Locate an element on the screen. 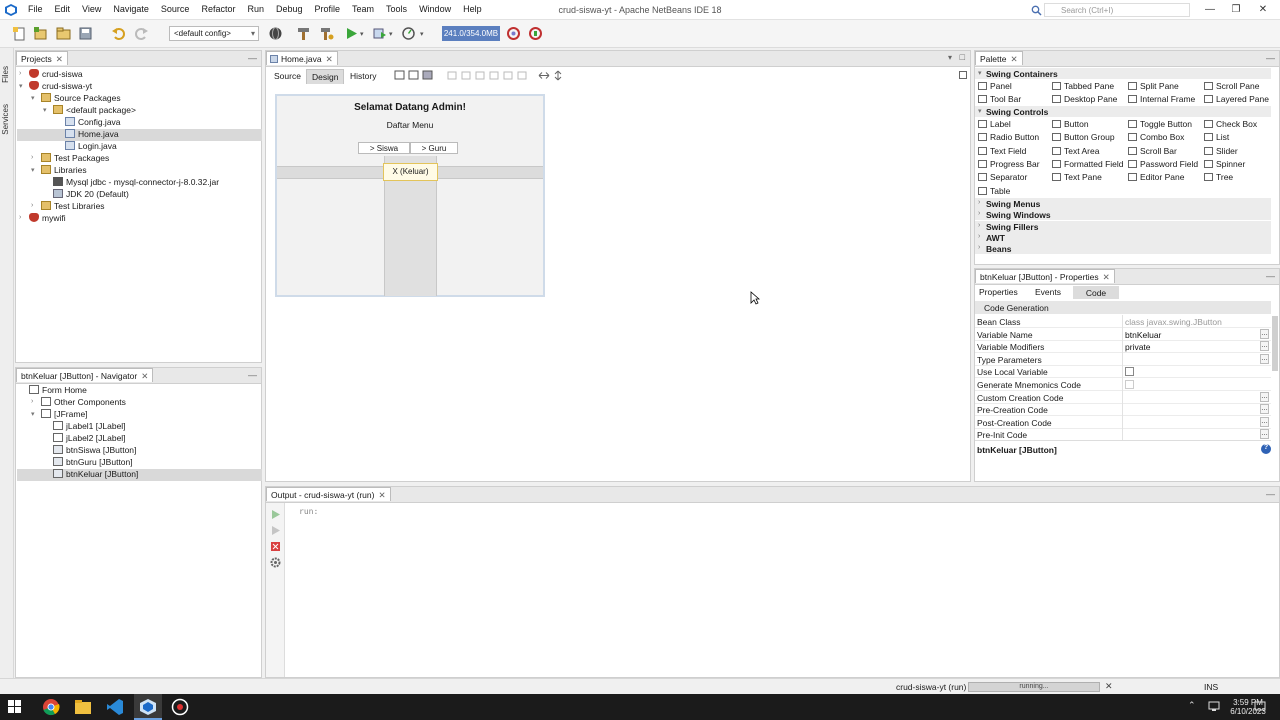 The width and height of the screenshot is (1280, 720). stop-icon is located at coordinates (275, 546).